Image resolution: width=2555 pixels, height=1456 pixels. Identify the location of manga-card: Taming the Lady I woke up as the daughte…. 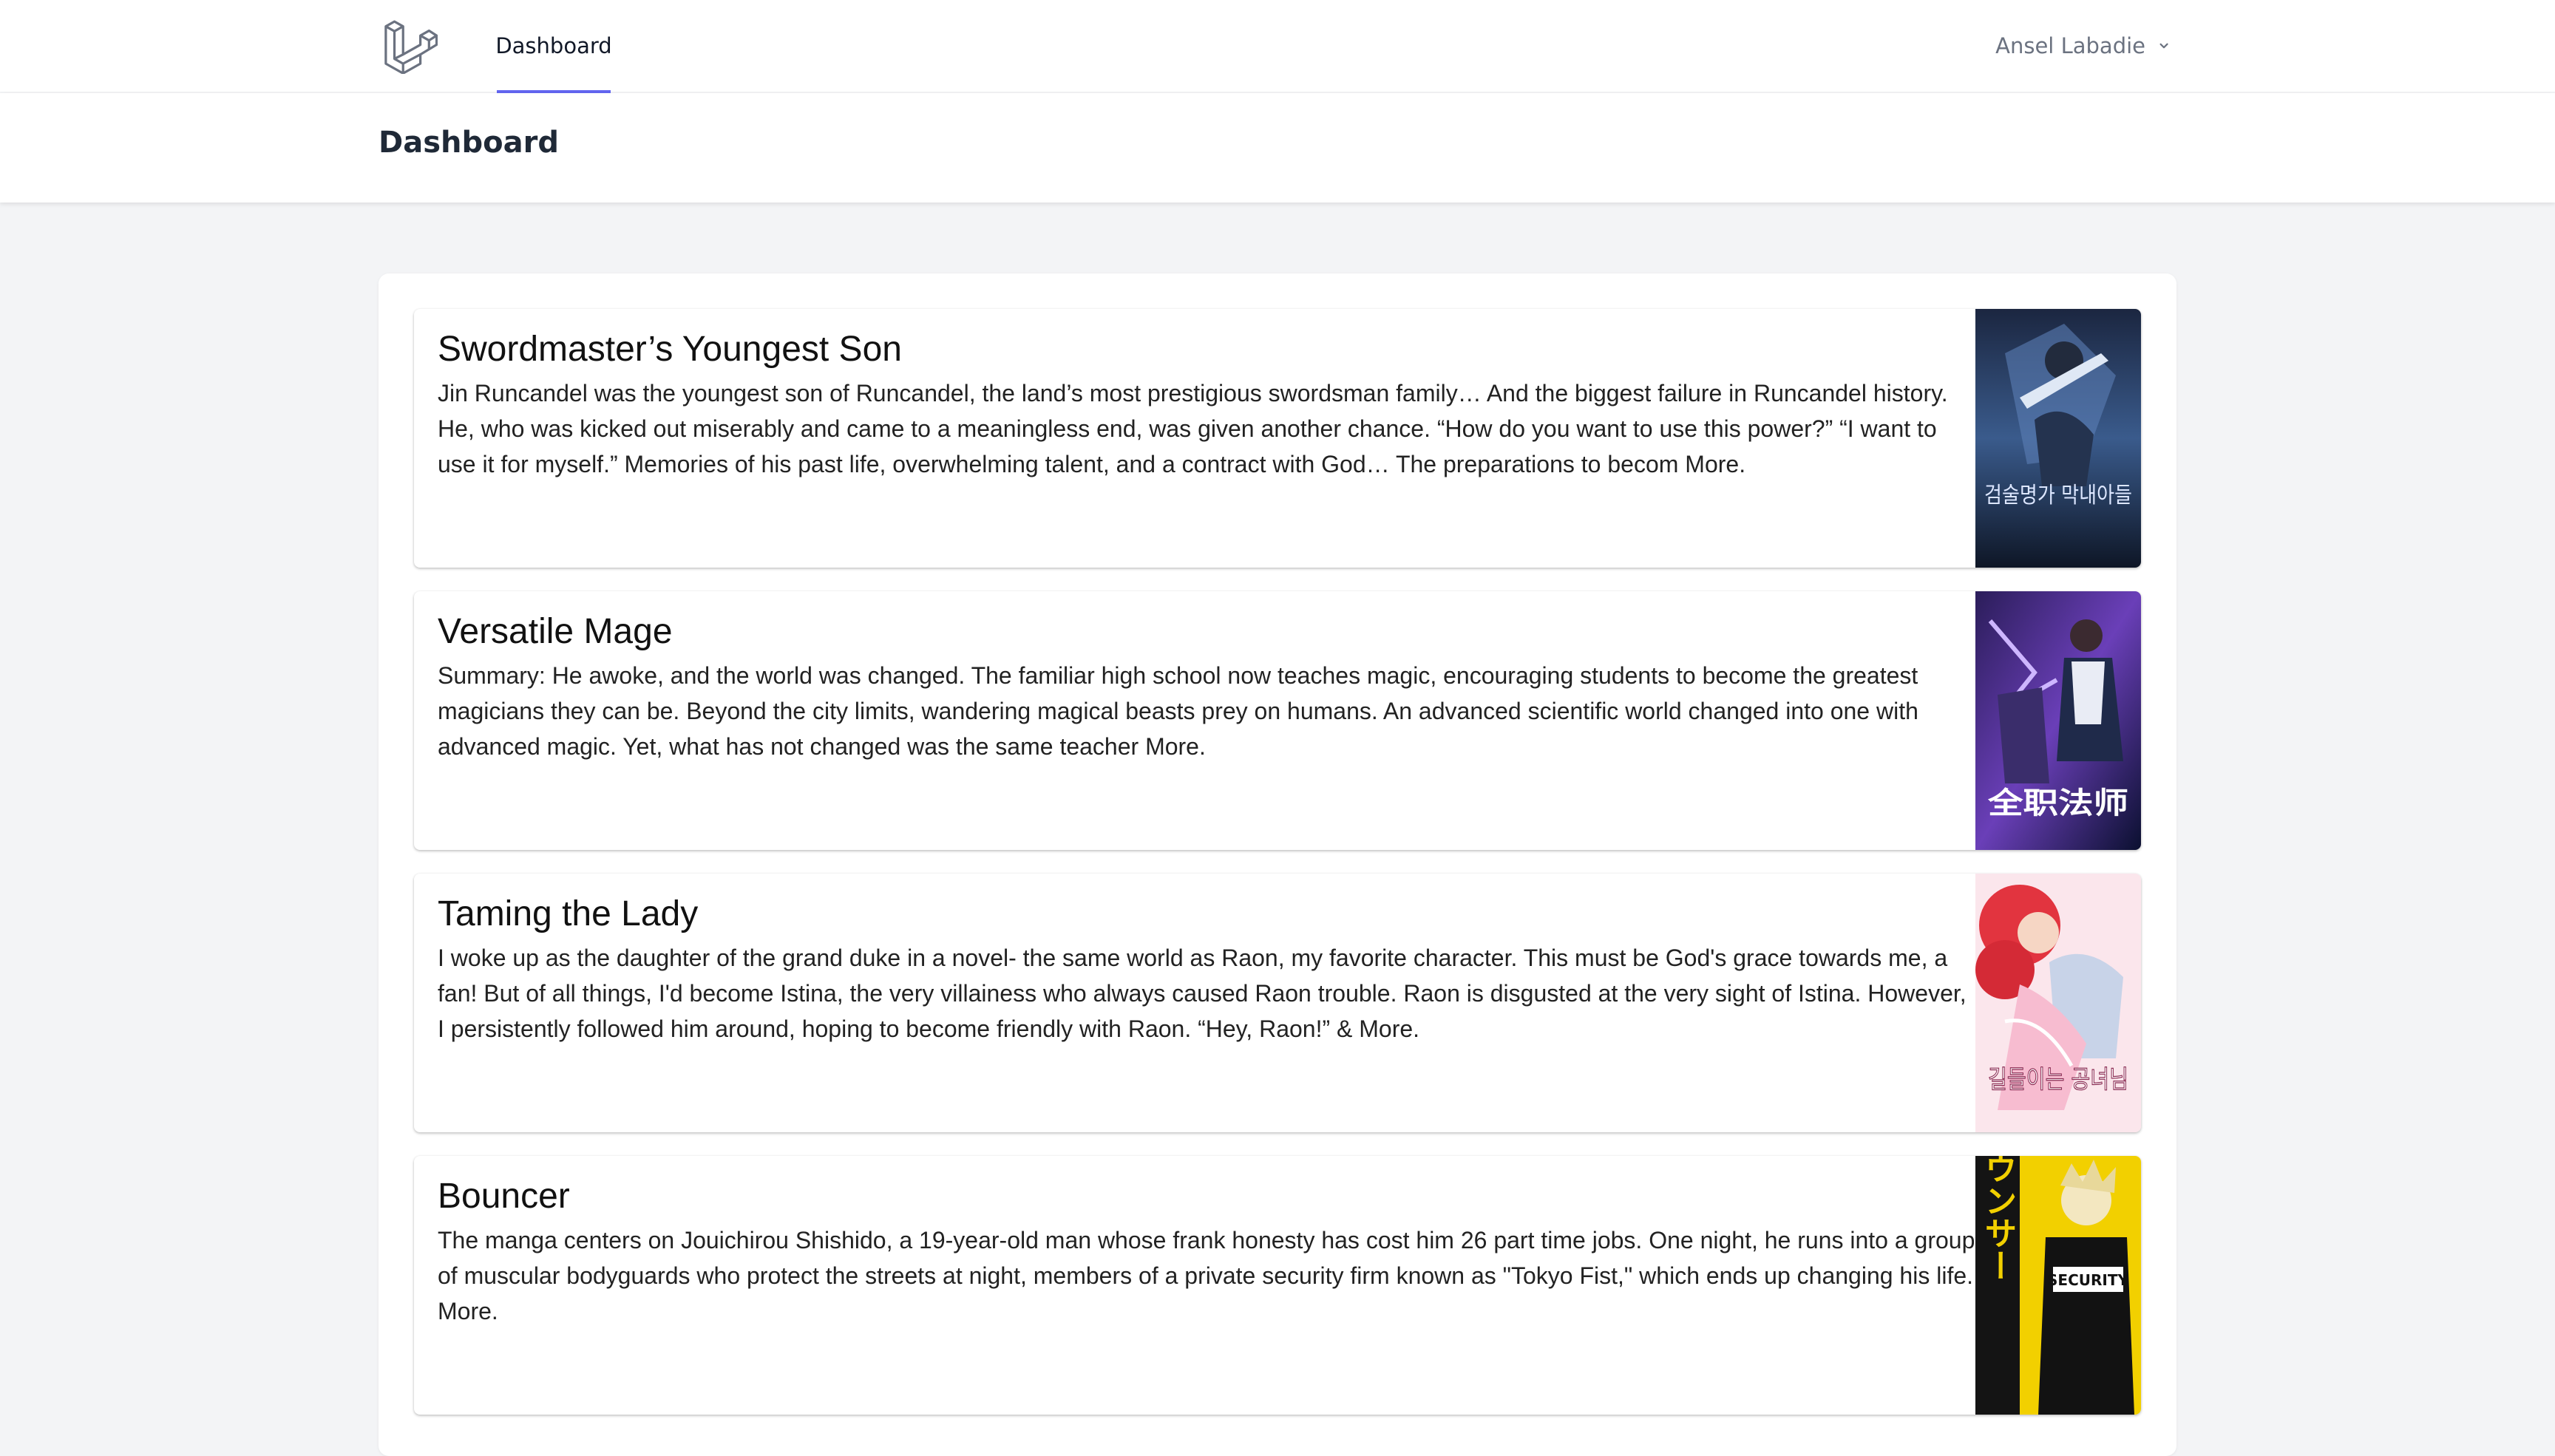
(1277, 1003).